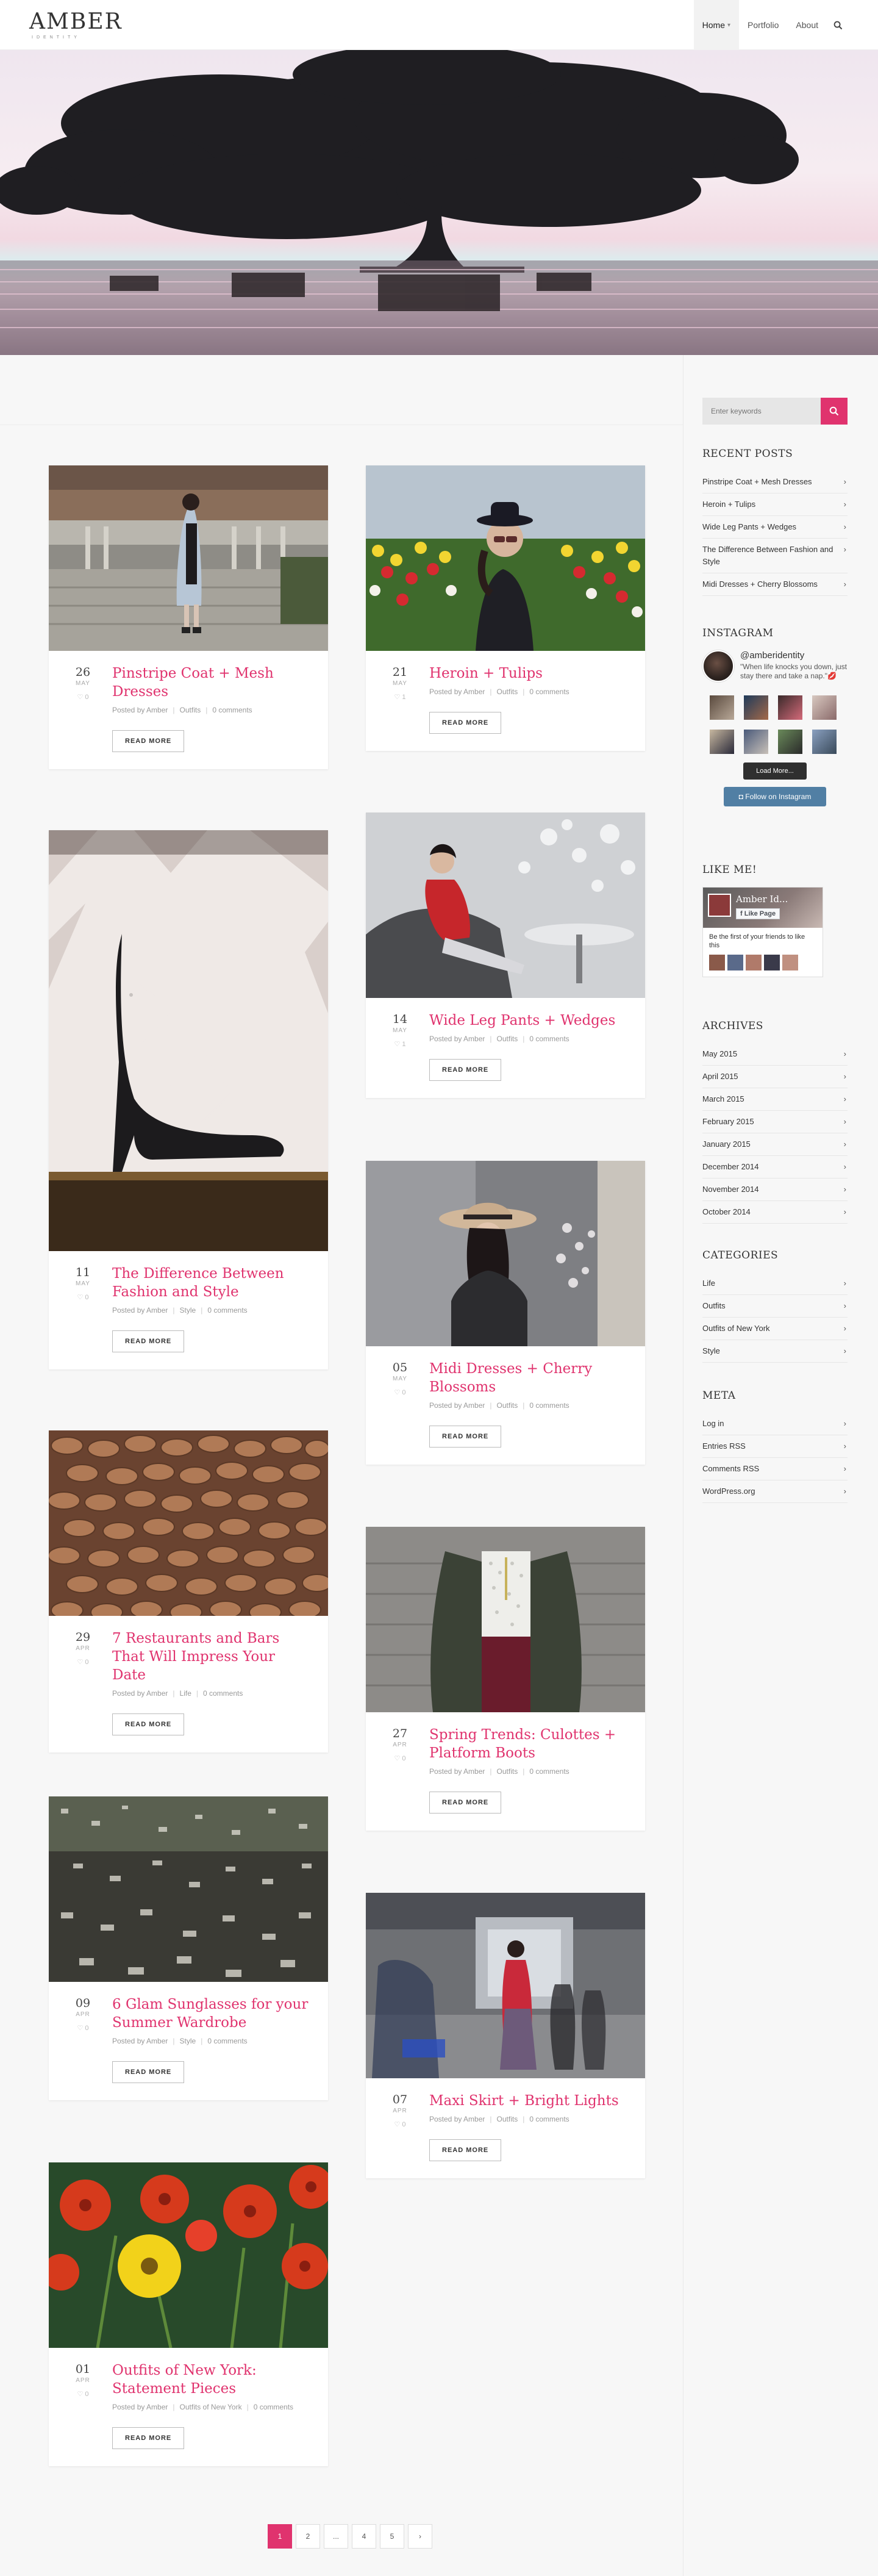 The height and width of the screenshot is (2576, 878). I want to click on next-page-button: ›, so click(420, 2537).